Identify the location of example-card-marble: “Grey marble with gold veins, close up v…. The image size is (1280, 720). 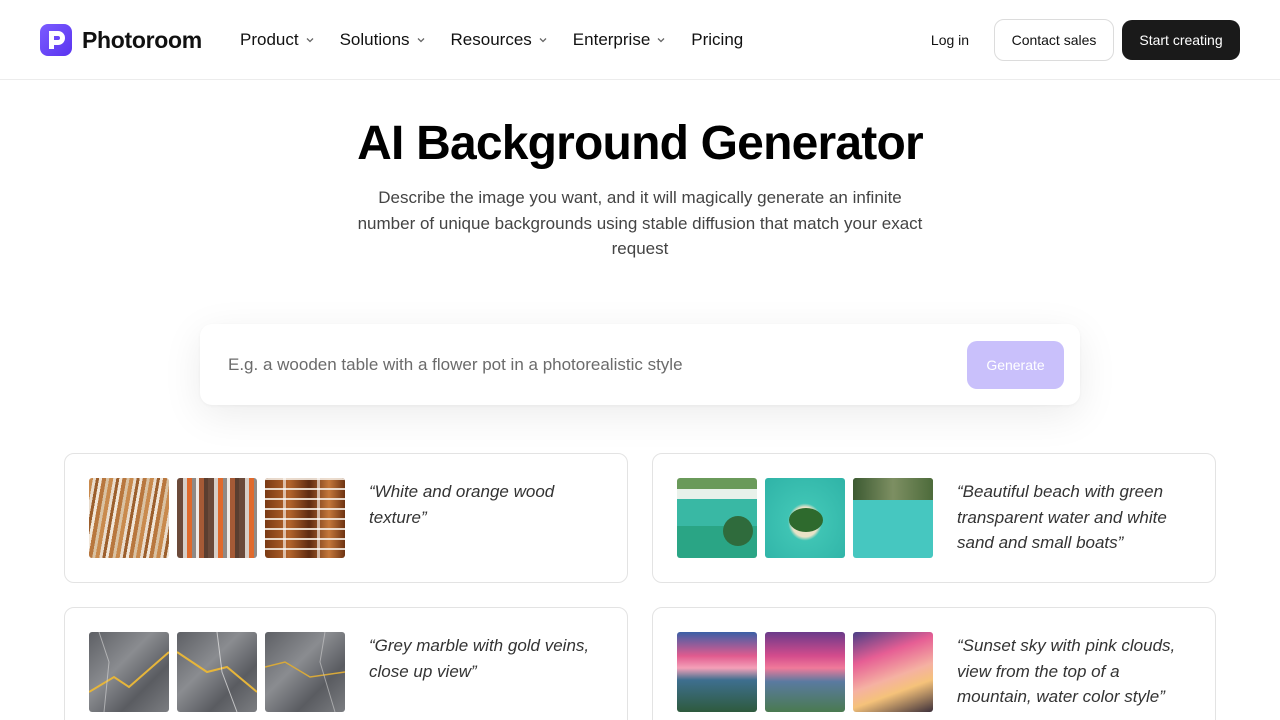
(346, 663).